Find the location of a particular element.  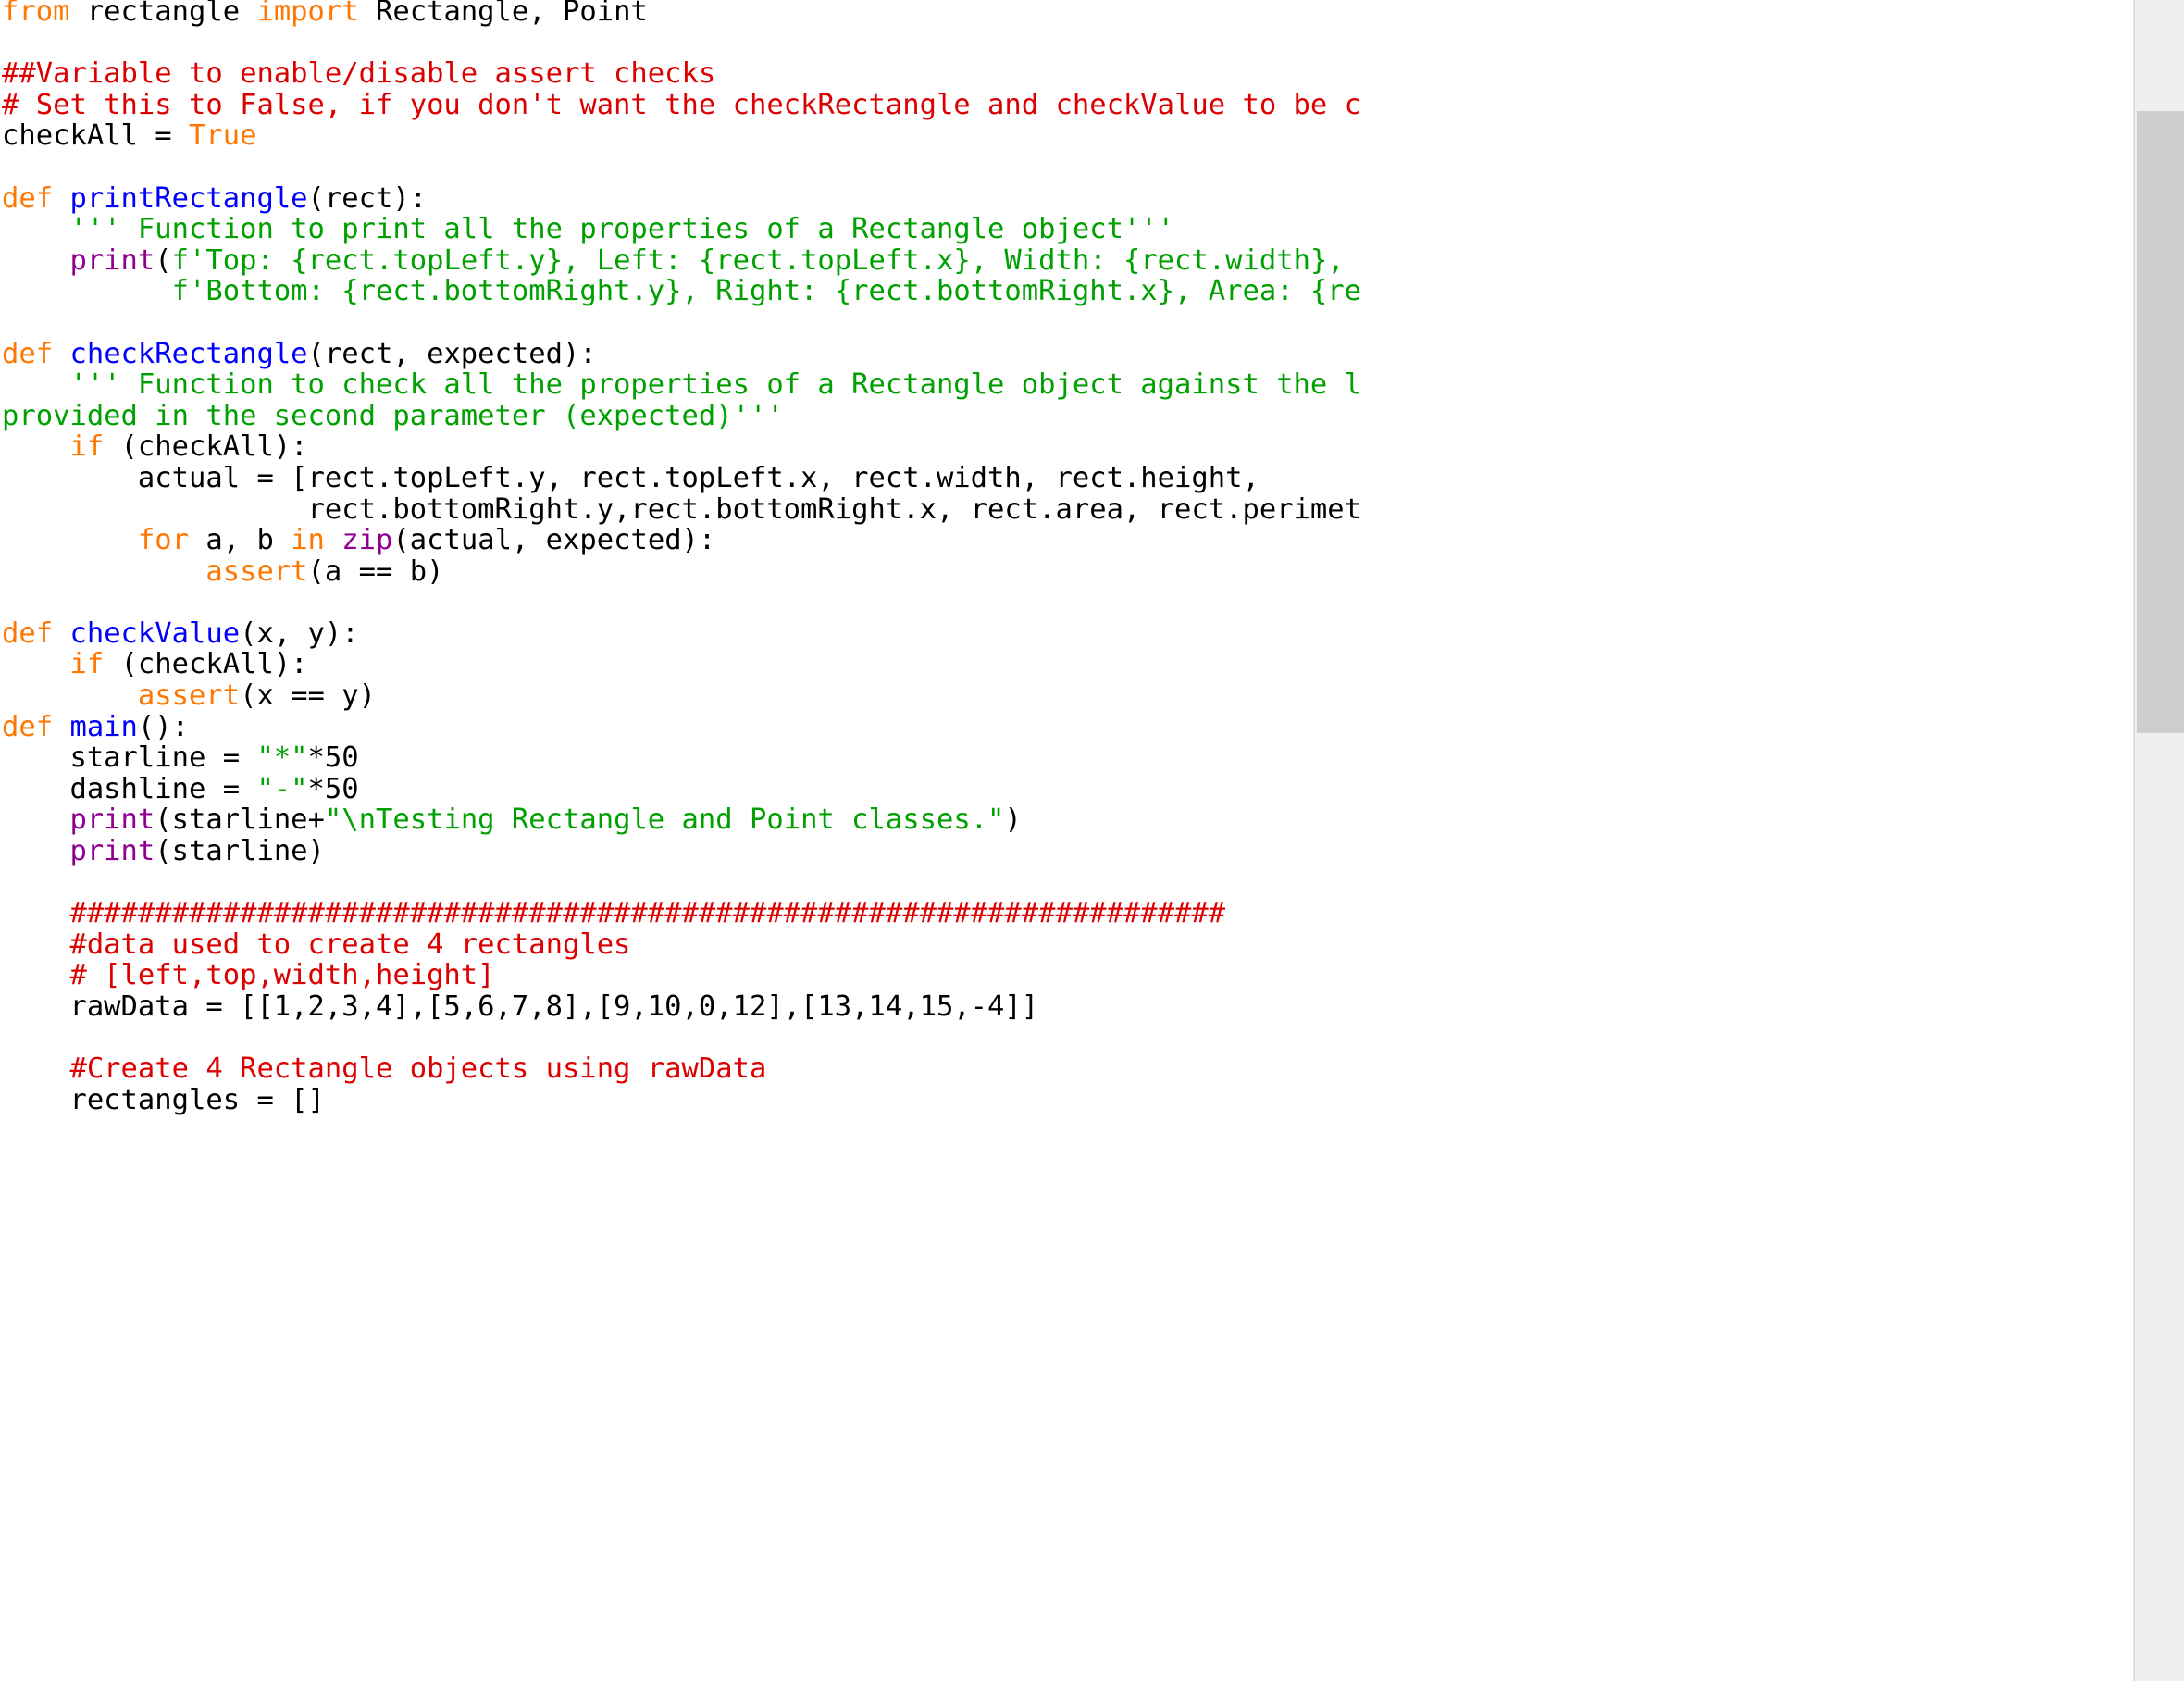

vertical-scrollbar-thumb is located at coordinates (2160, 422).